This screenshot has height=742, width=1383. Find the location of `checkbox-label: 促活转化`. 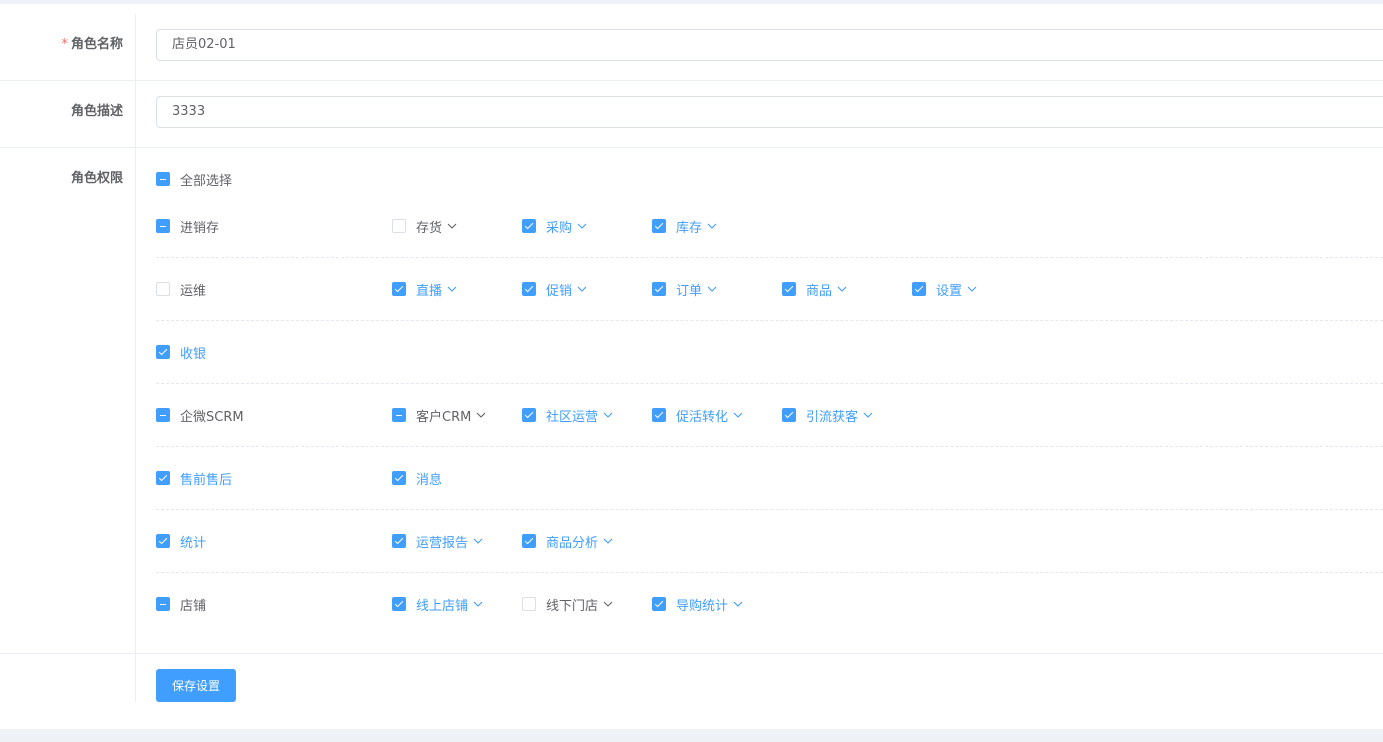

checkbox-label: 促活转化 is located at coordinates (702, 417).